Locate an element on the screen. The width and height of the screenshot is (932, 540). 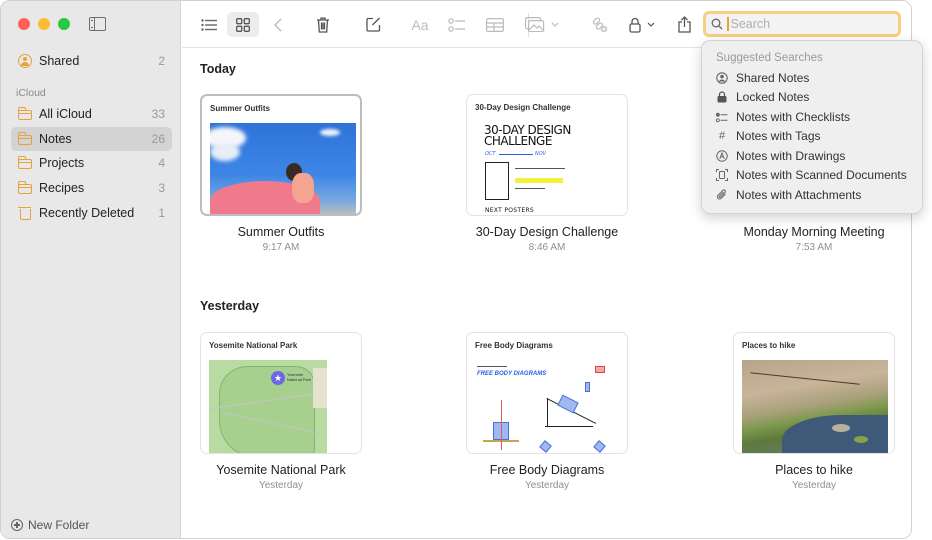
sidebar-item-shared: Shared 2 is located at coordinates (91, 61).